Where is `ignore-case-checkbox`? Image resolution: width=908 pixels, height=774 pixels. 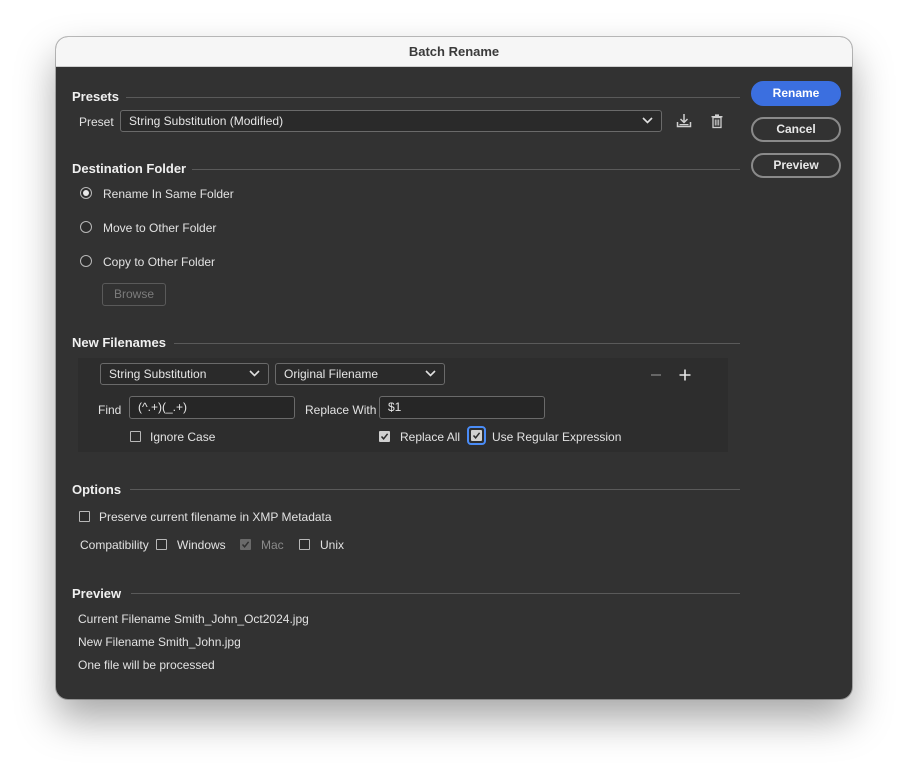
ignore-case-checkbox is located at coordinates (135, 436).